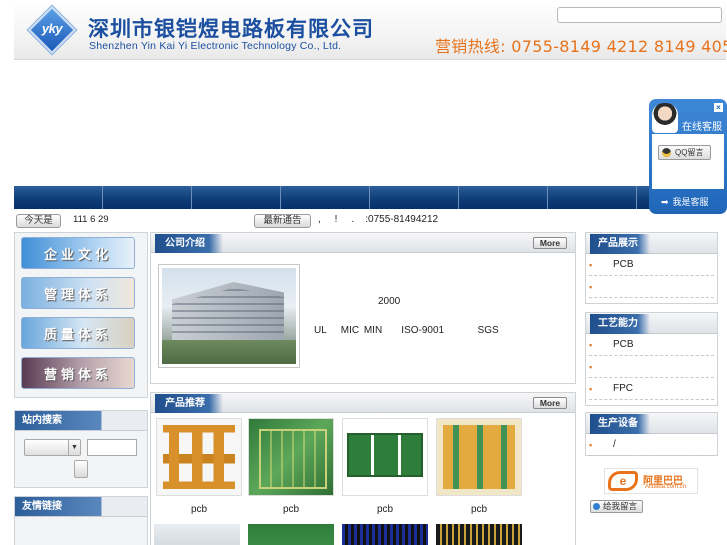  I want to click on online-service-title: 在线客服, so click(702, 127).